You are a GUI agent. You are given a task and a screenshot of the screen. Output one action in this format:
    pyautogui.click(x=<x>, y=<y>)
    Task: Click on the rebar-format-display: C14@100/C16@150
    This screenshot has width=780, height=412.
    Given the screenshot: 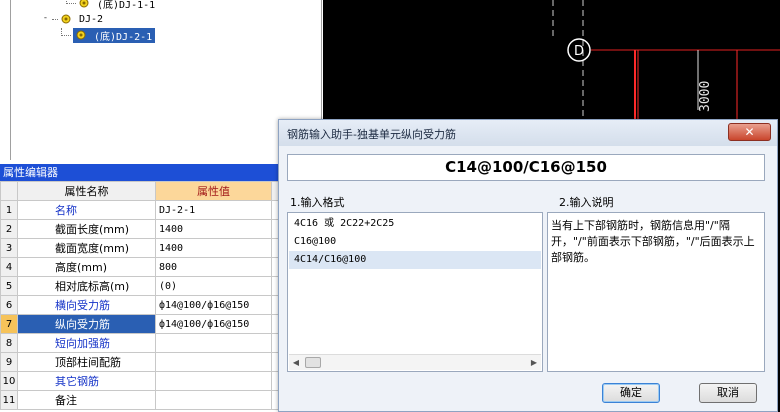 What is the action you would take?
    pyautogui.click(x=526, y=167)
    